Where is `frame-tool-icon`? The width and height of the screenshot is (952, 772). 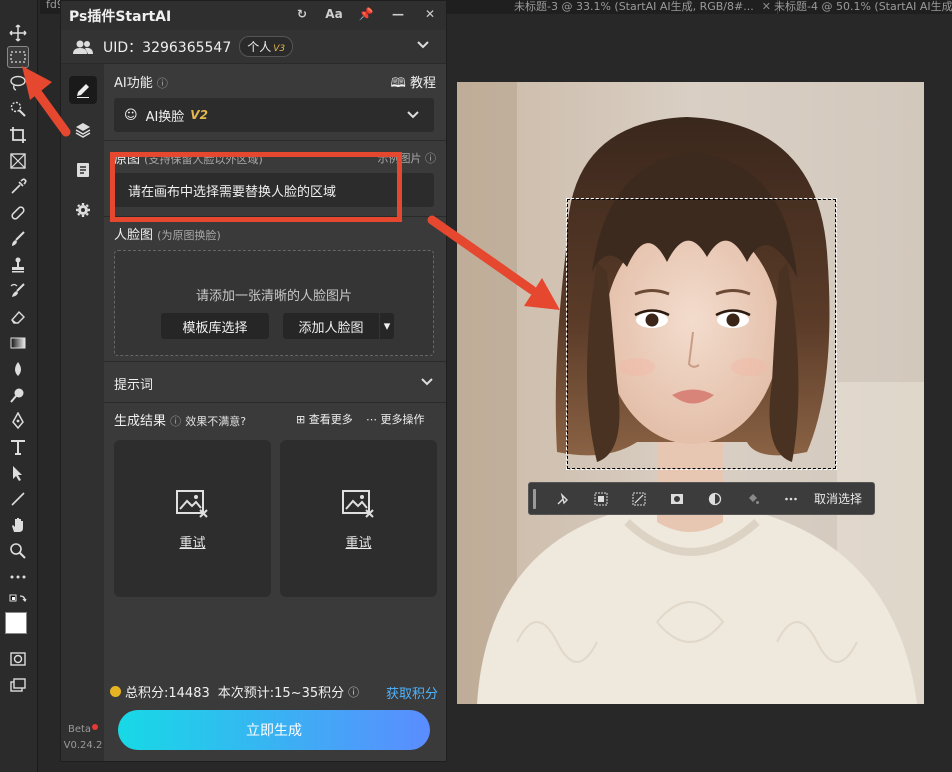 frame-tool-icon is located at coordinates (18, 161).